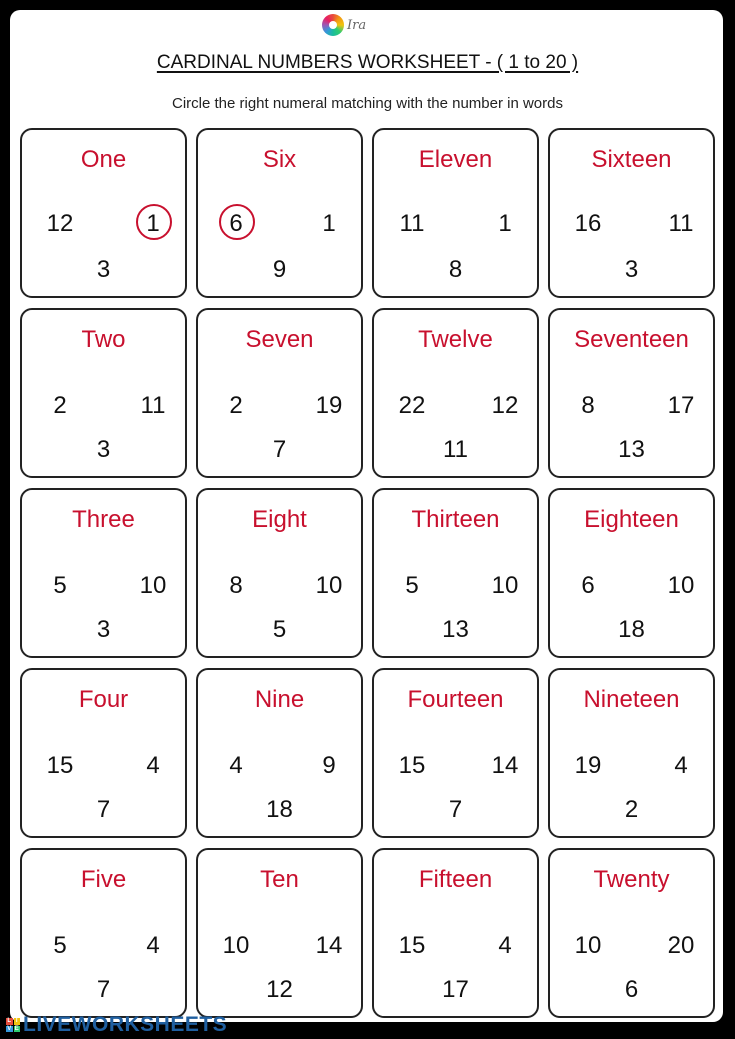 This screenshot has width=735, height=1039. Describe the element at coordinates (588, 766) in the screenshot. I see `numeral-option-left: 19` at that location.